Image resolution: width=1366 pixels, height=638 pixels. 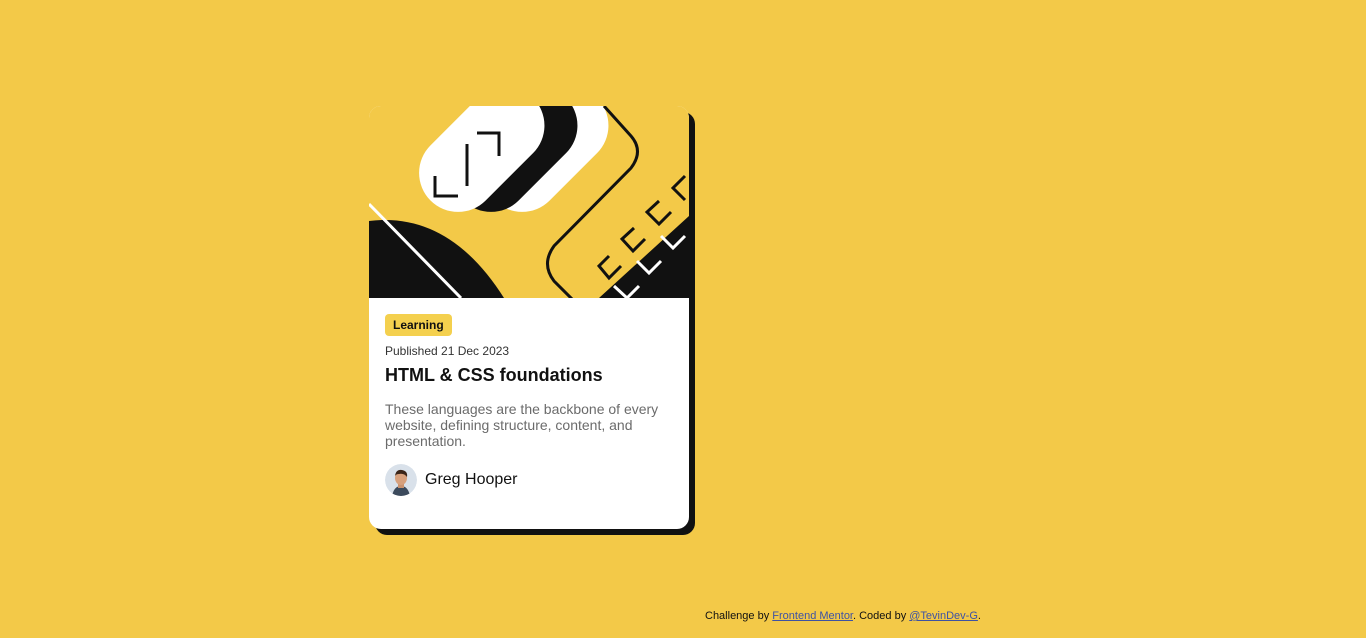 What do you see at coordinates (739, 616) in the screenshot?
I see `attribution-prefix: Challenge by` at bounding box center [739, 616].